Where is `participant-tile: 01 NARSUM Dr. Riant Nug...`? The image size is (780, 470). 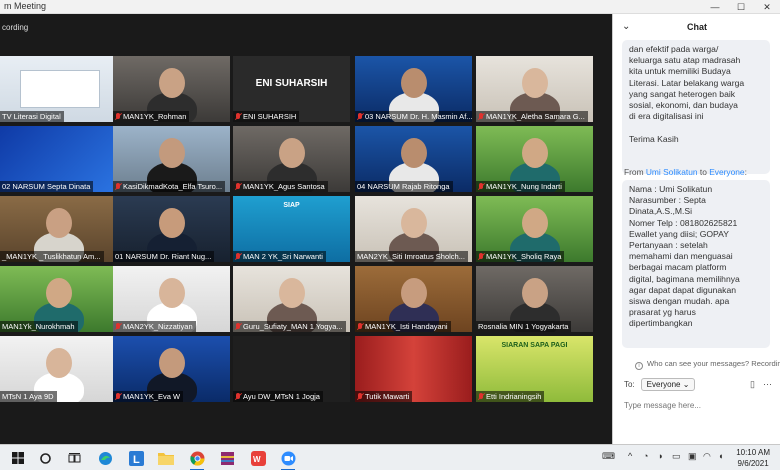 participant-tile: 01 NARSUM Dr. Riant Nug... is located at coordinates (171, 229).